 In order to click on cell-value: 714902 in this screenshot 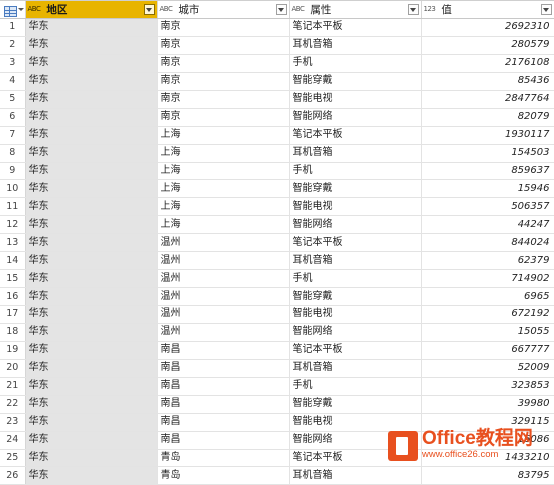, I will do `click(487, 279)`.